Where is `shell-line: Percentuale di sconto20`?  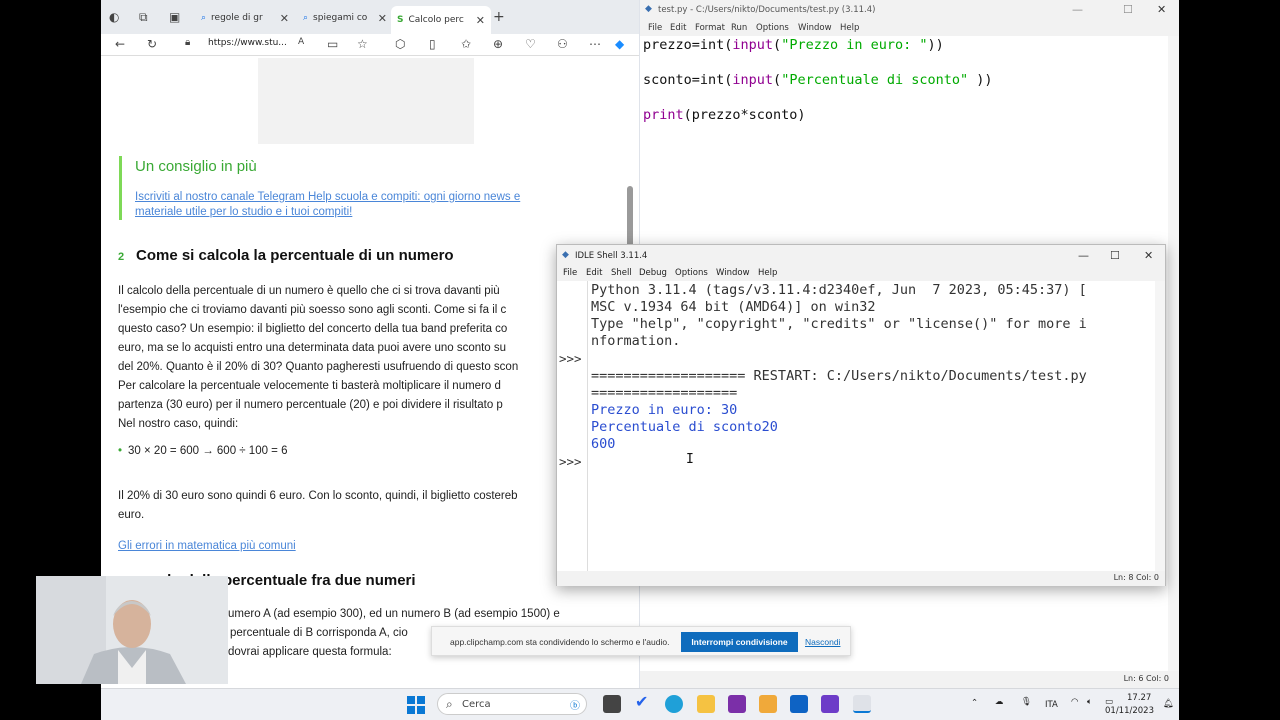 shell-line: Percentuale di sconto20 is located at coordinates (684, 427).